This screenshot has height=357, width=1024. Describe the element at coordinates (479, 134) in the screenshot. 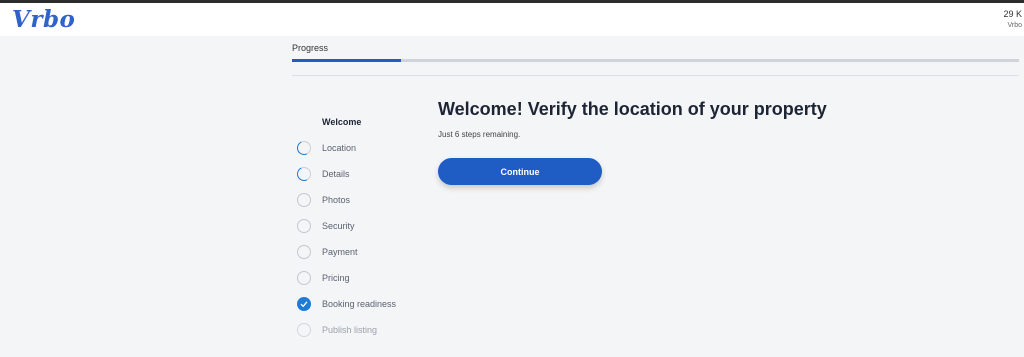

I see `steps-remaining-text: Just 6 steps remaining.` at that location.